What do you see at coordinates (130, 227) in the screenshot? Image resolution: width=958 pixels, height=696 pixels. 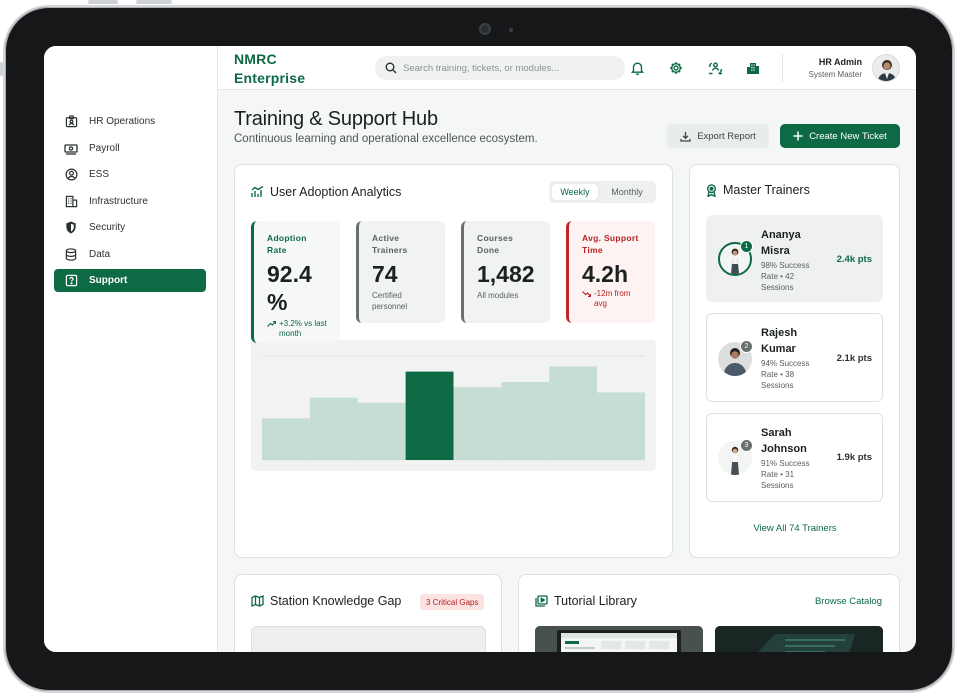 I see `sidebar-item-security: Security` at bounding box center [130, 227].